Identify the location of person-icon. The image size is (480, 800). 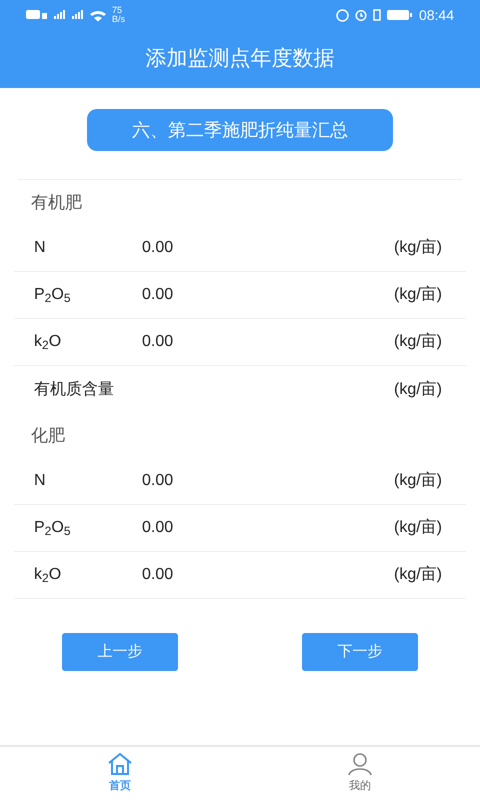
(360, 764).